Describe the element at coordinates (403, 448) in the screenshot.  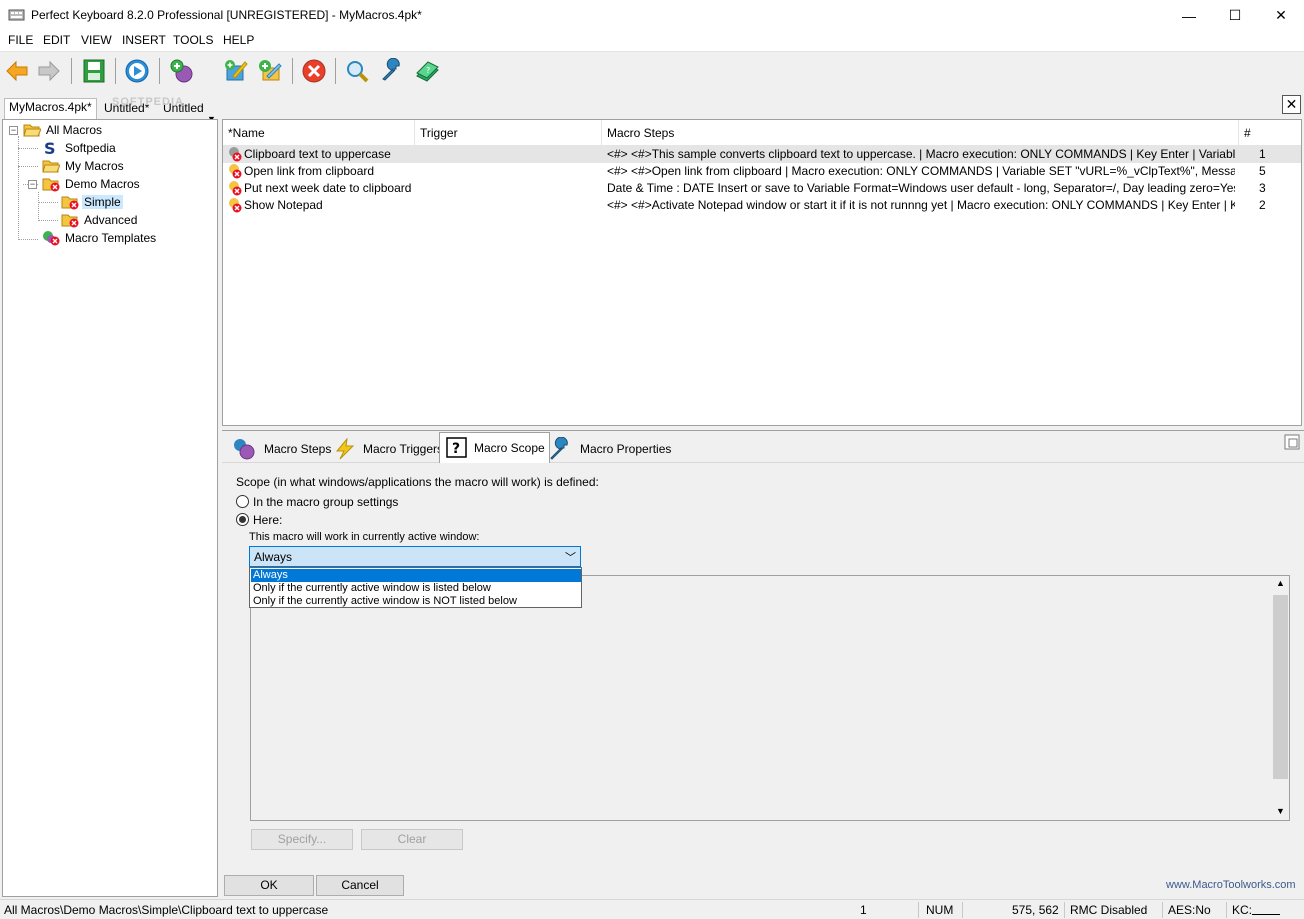
I see `tab-label: Macro Triggers` at that location.